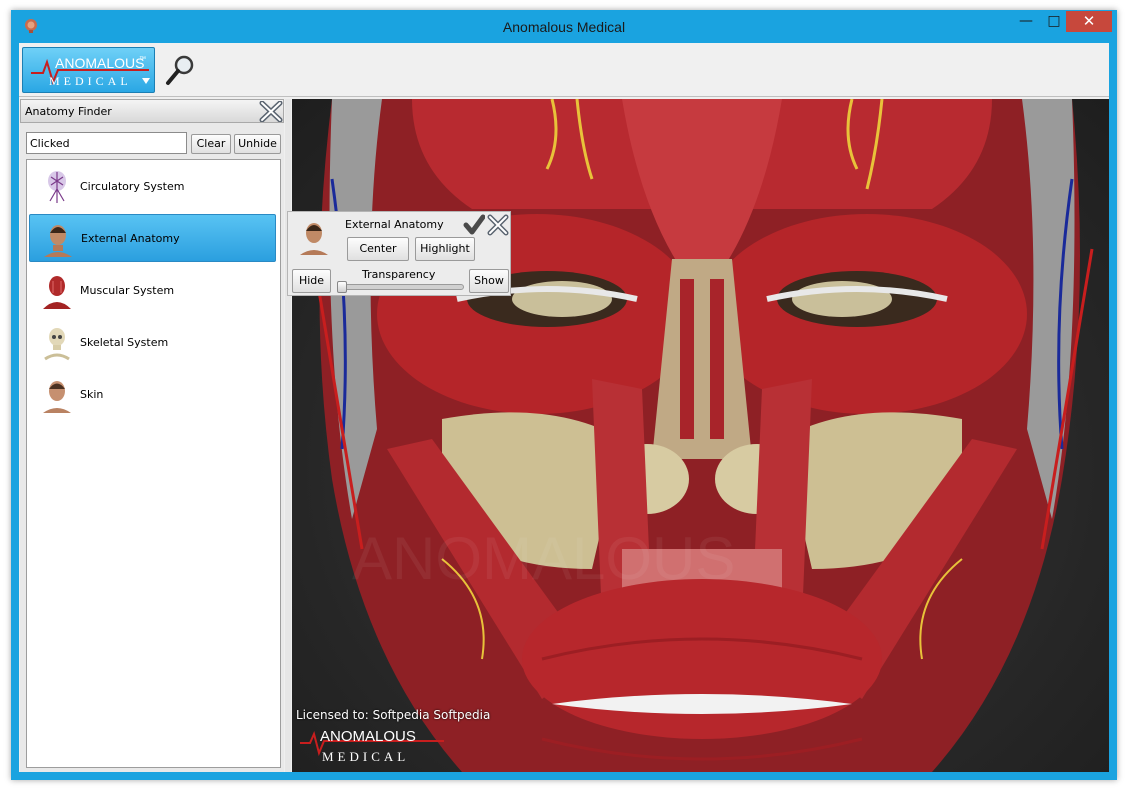 The height and width of the screenshot is (799, 1137). Describe the element at coordinates (142, 59) in the screenshot. I see `logo-trademark: ™` at that location.